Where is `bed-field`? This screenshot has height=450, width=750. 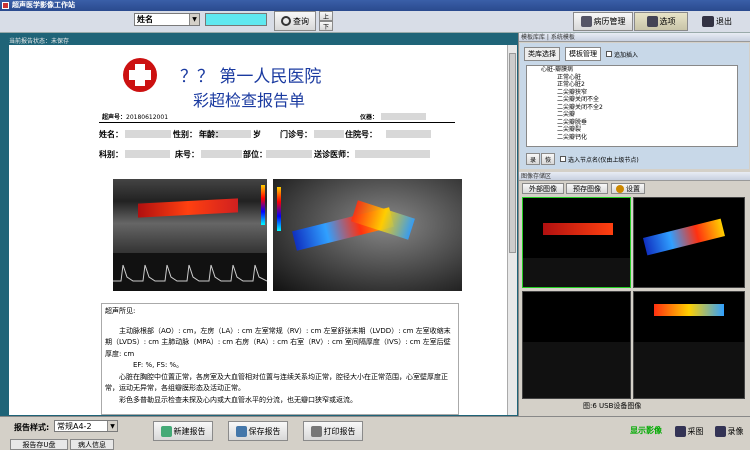
bed-field is located at coordinates (221, 154).